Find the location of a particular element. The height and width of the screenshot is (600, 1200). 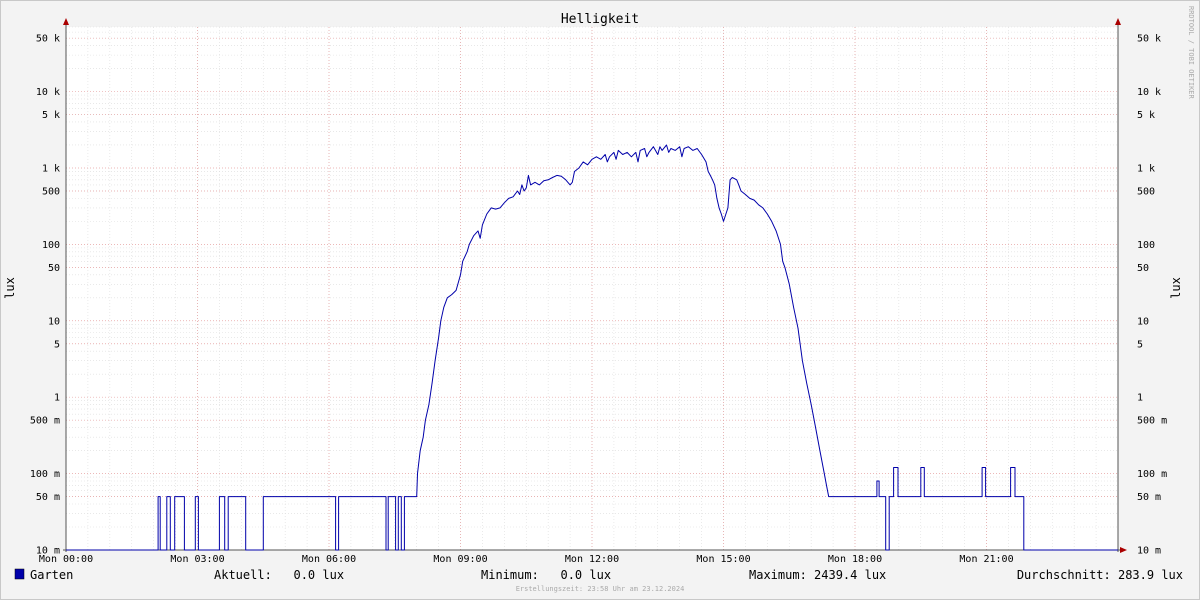

footer-timestamp: Erstellungszeit: 23:58 Uhr am 23.12.2024 is located at coordinates (600, 589).